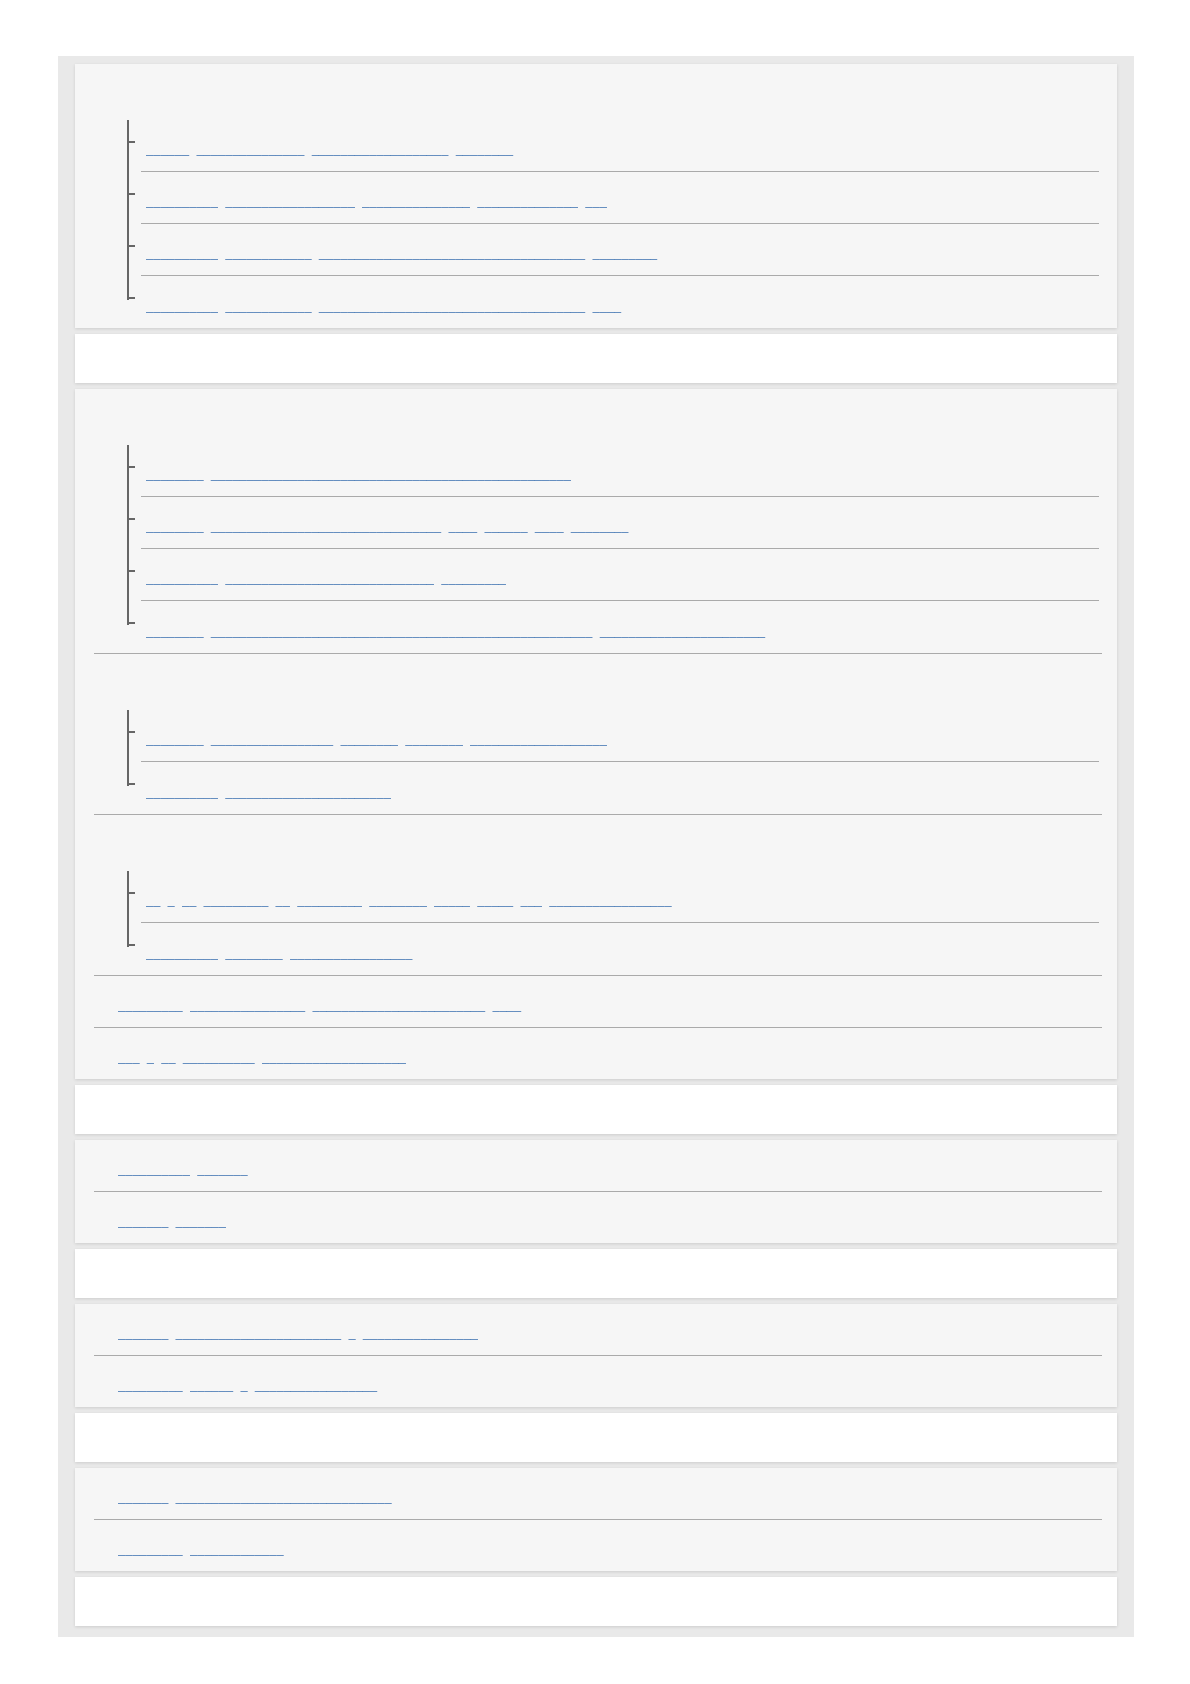  What do you see at coordinates (409, 902) in the screenshot?
I see `link: __ _ __ _________ __ _________ ________ _____ _____ ___ _________________` at bounding box center [409, 902].